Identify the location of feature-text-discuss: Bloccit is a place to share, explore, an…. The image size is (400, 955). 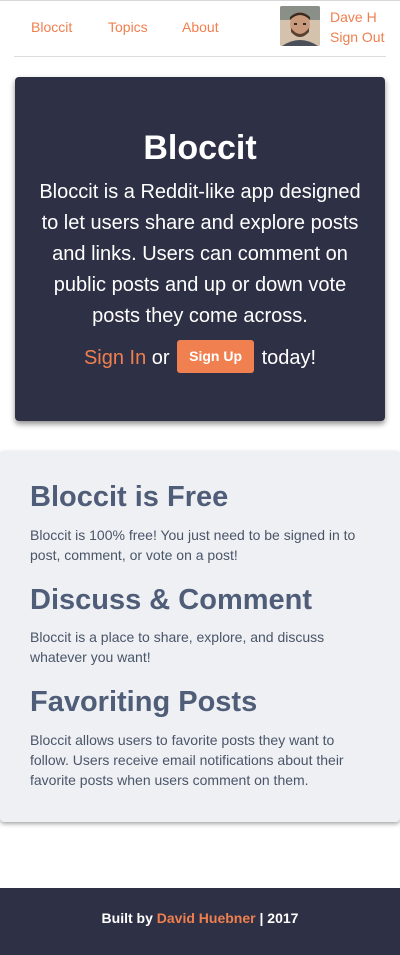
(177, 647).